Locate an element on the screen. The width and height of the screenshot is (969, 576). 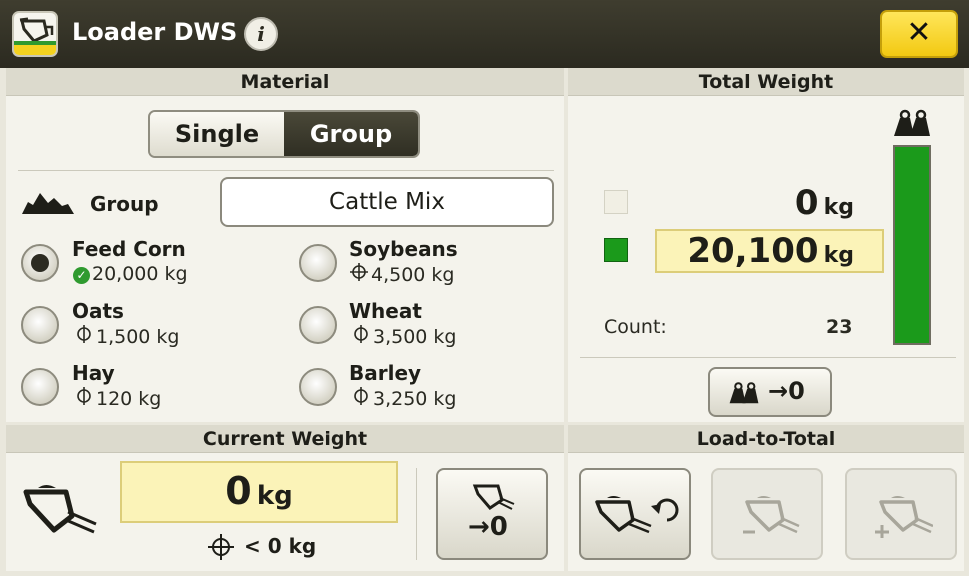
total-weight-top: 0 kg is located at coordinates (824, 203).